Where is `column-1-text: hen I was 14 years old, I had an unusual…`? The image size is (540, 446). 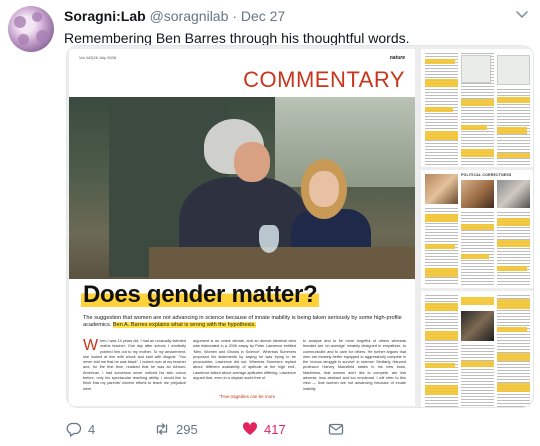 column-1-text: hen I was 14 years old, I had an unusual… is located at coordinates (134, 365).